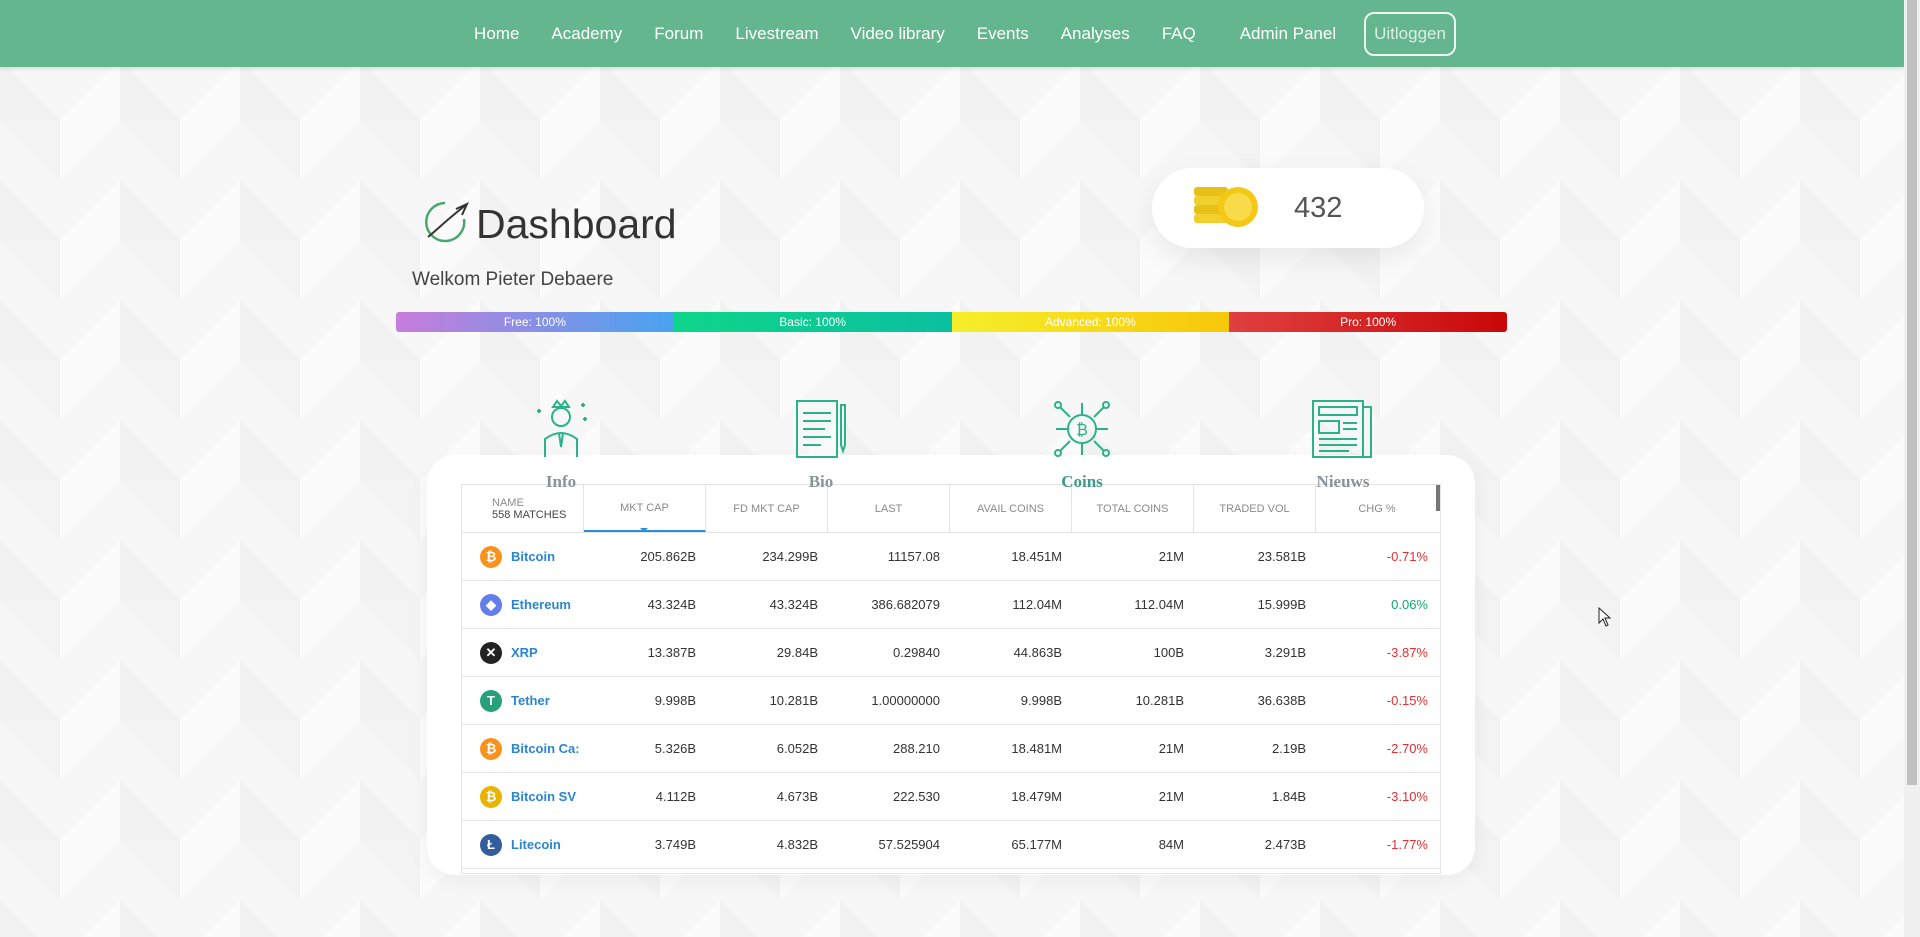 This screenshot has height=937, width=1920. Describe the element at coordinates (898, 34) in the screenshot. I see `nav-video-library: Video library` at that location.